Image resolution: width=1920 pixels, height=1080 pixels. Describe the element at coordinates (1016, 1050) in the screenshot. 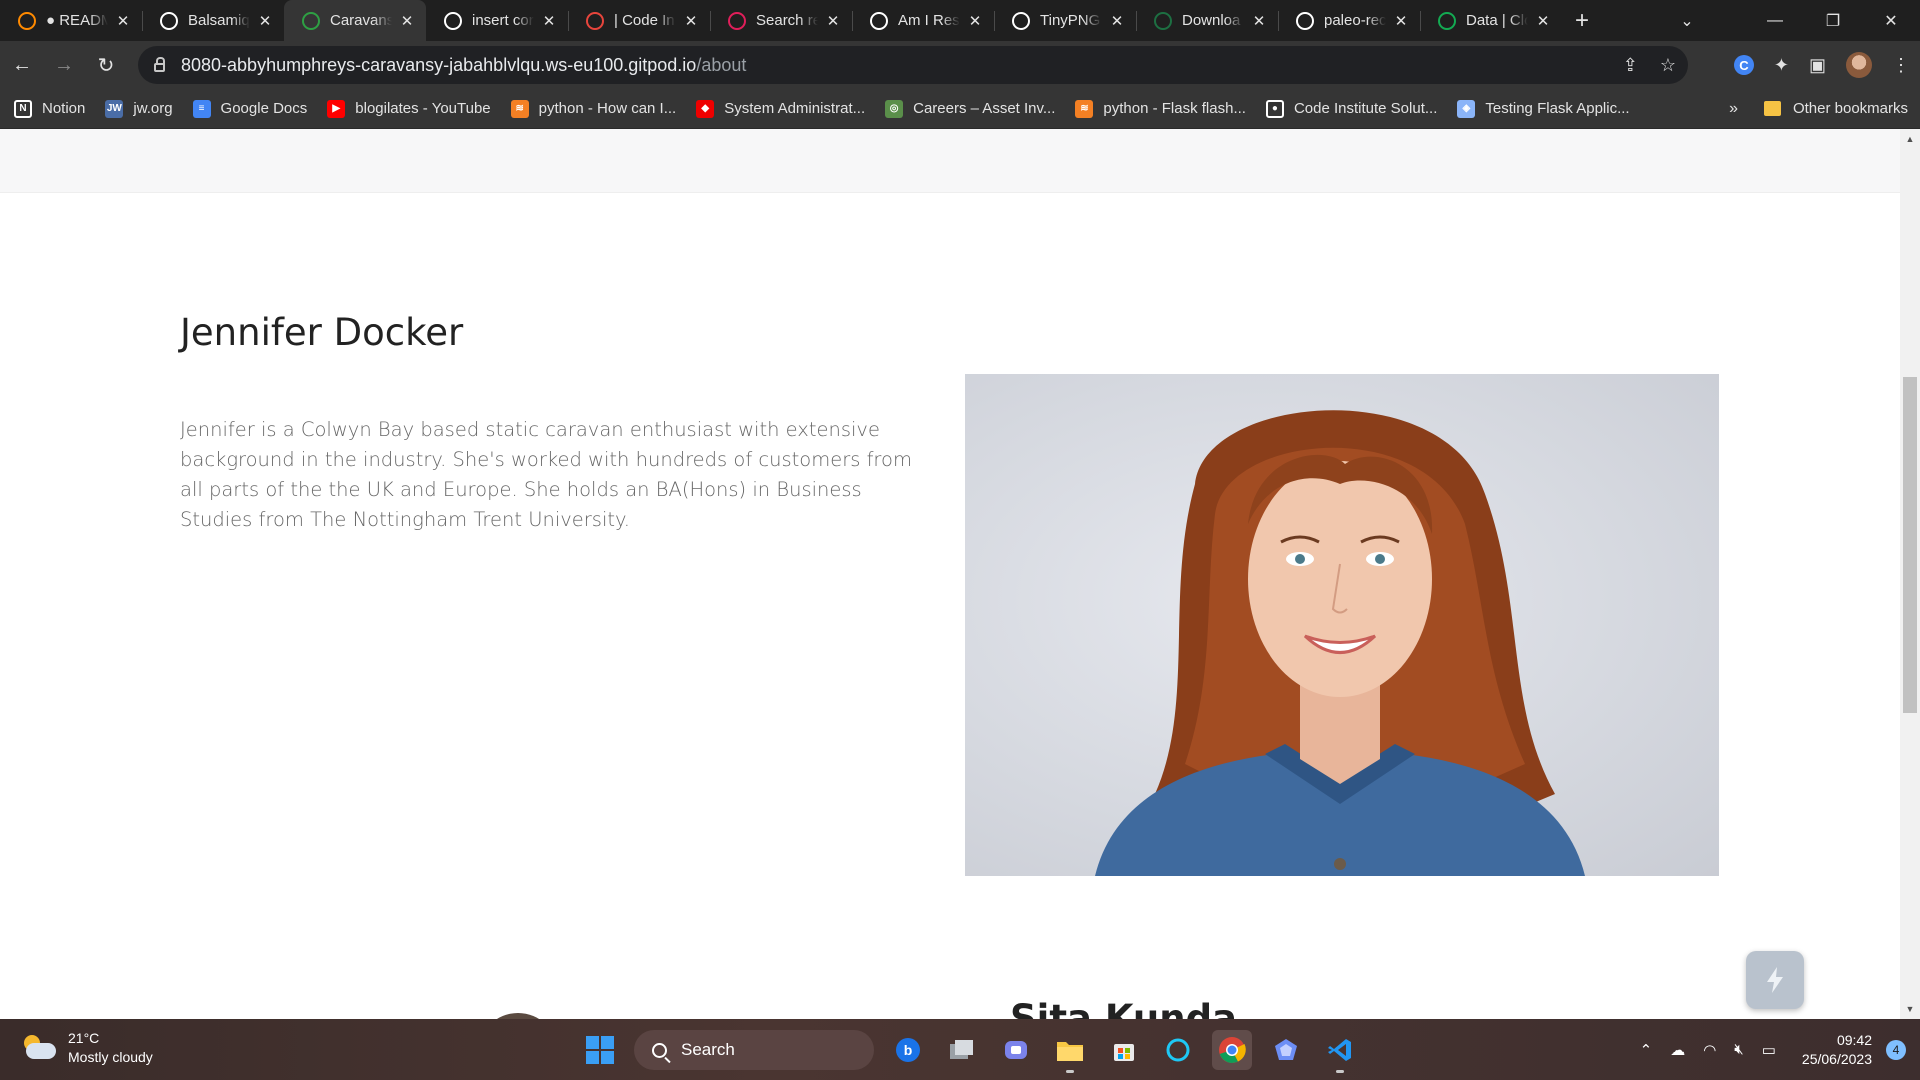

I see `teams-chat-icon` at that location.